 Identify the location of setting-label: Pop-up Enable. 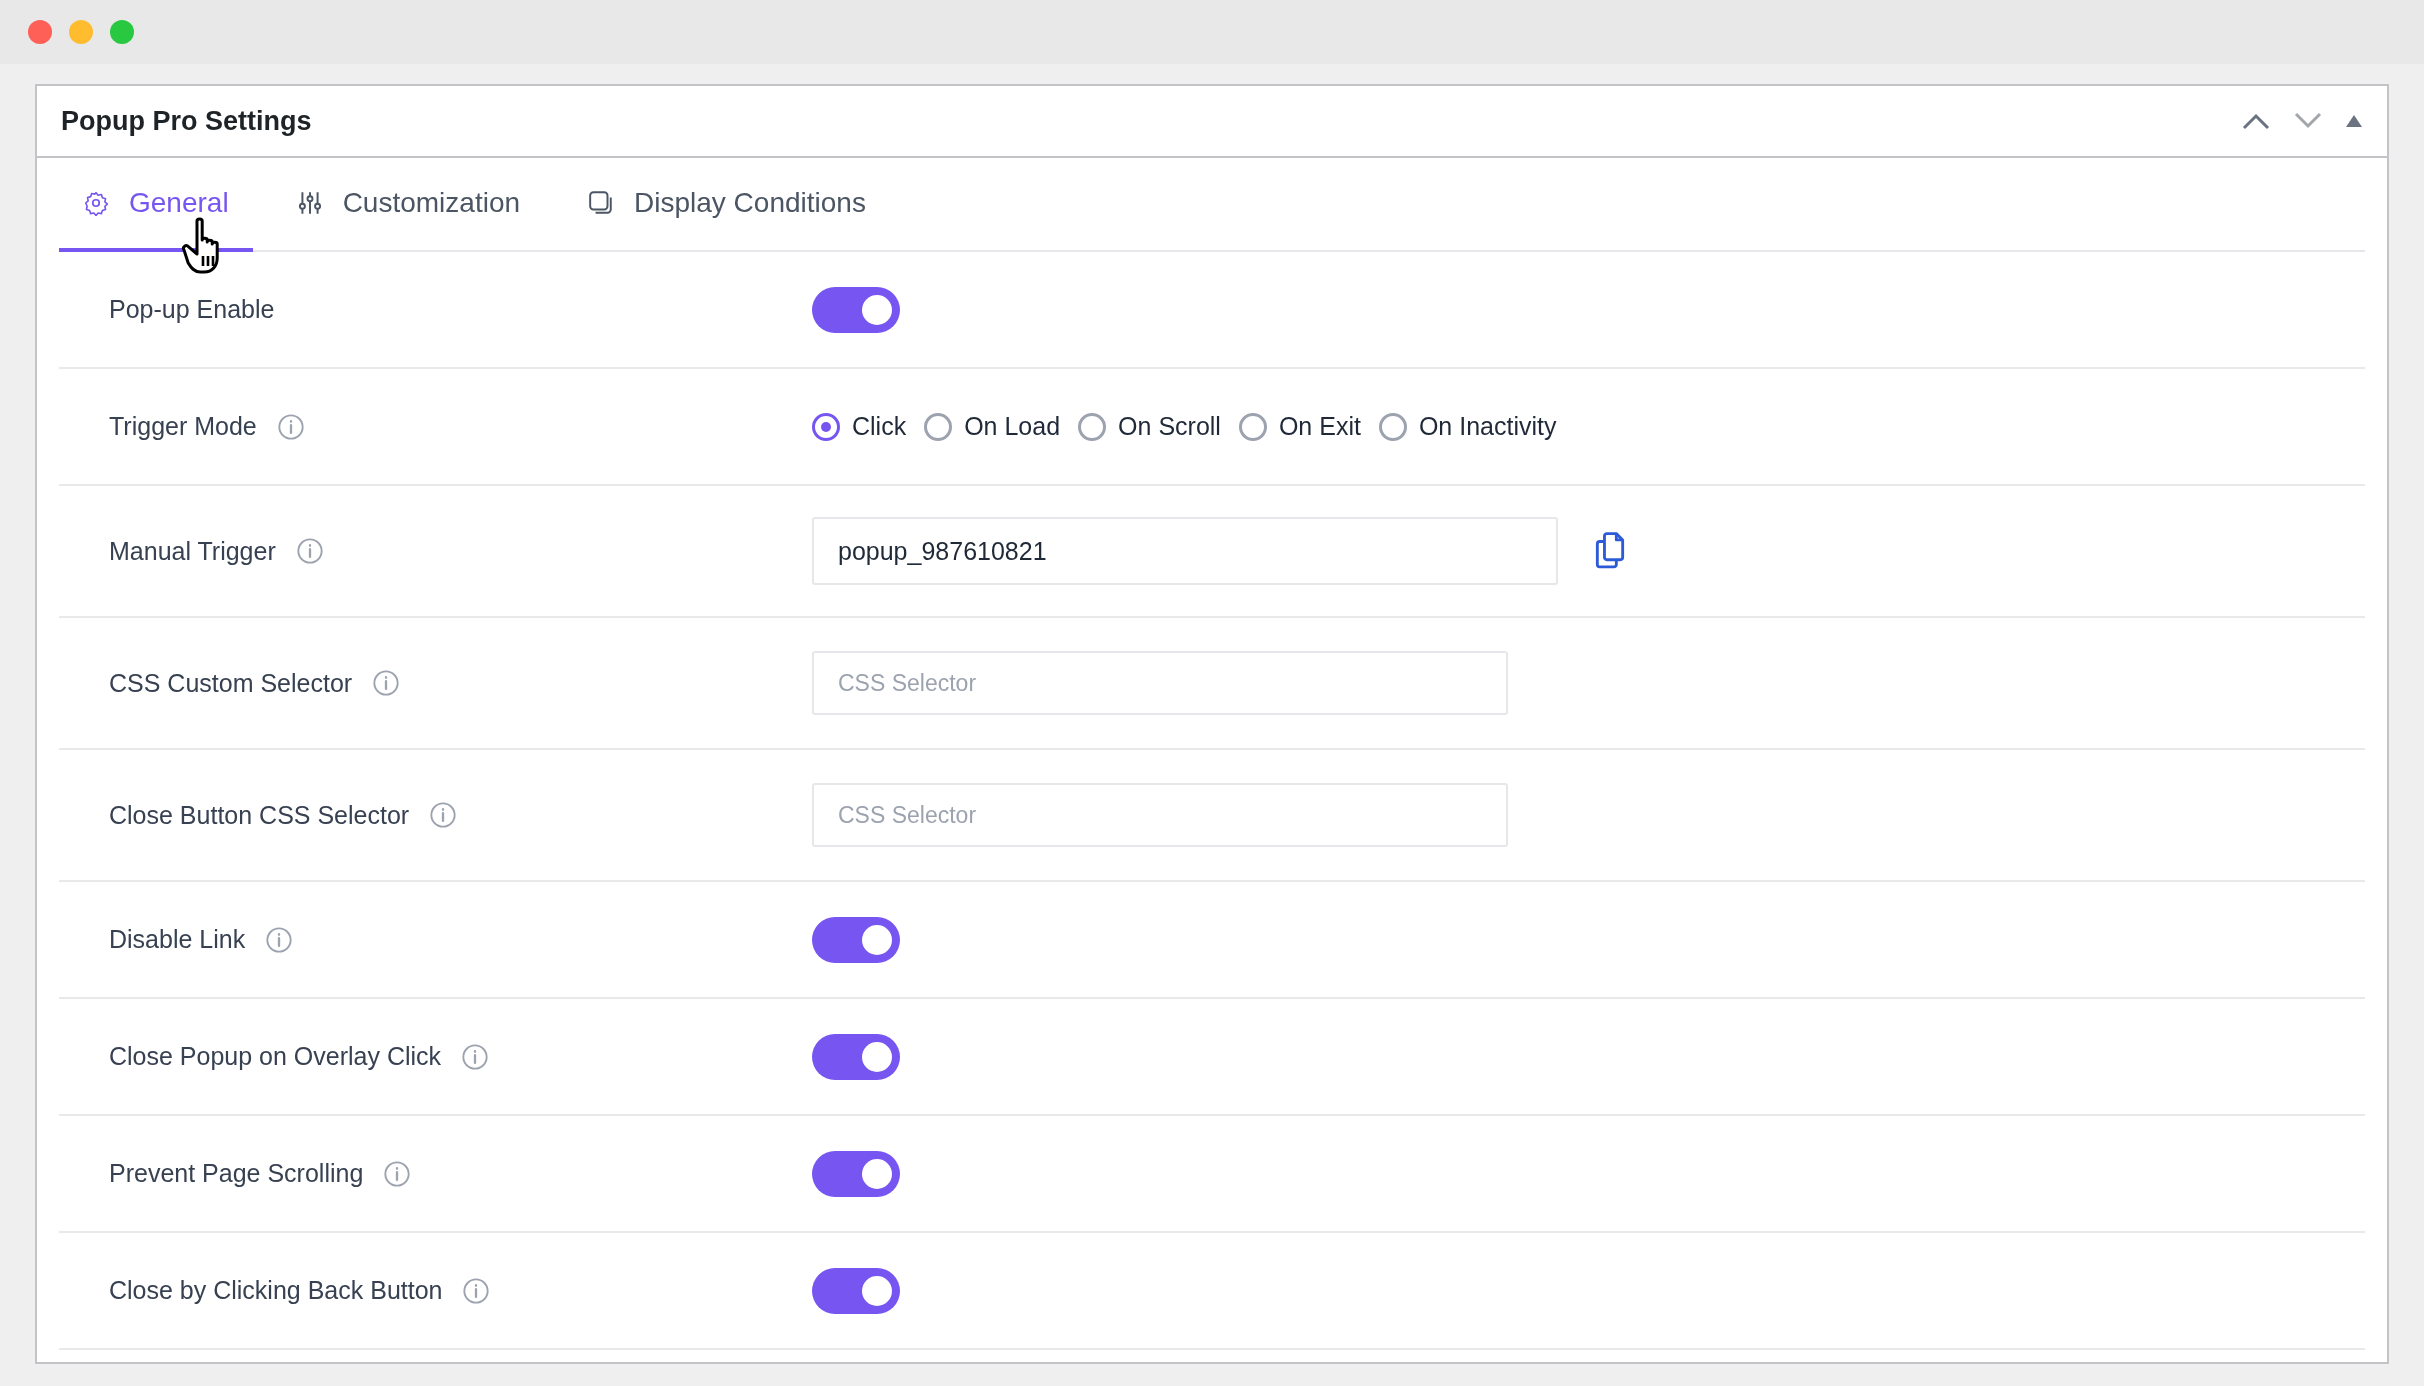
(192, 309).